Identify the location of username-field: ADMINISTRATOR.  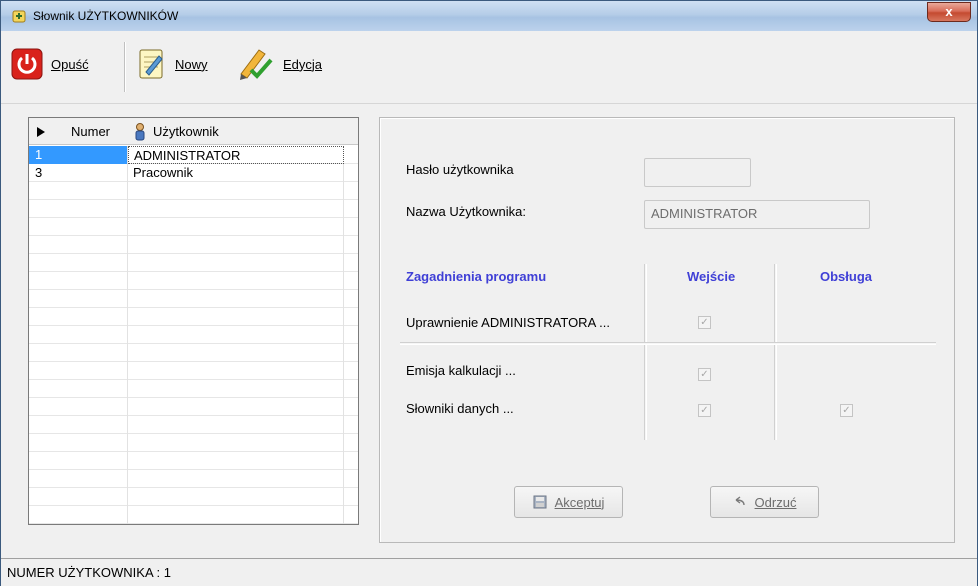
(757, 214).